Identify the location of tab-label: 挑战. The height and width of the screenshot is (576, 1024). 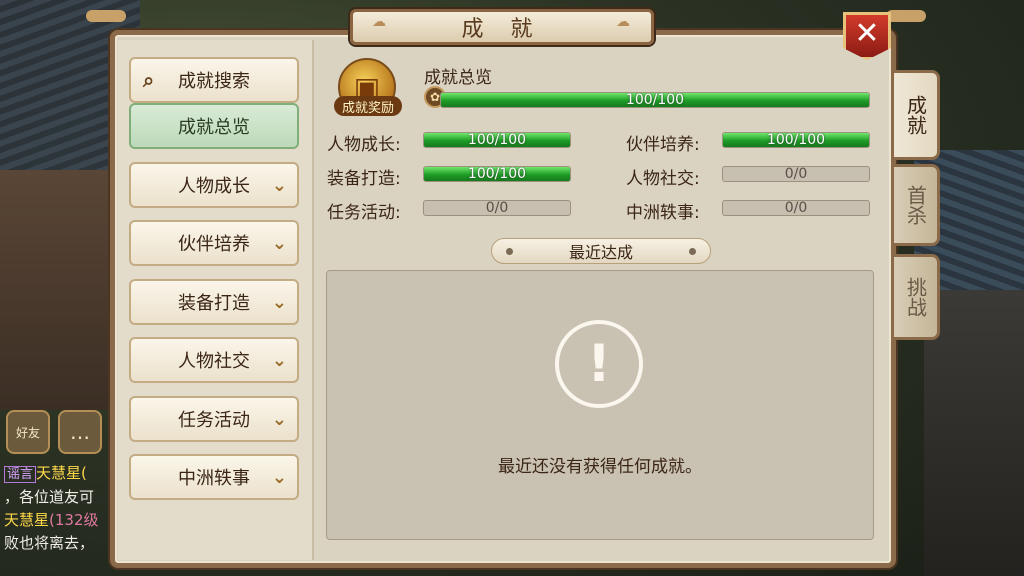
(915, 297).